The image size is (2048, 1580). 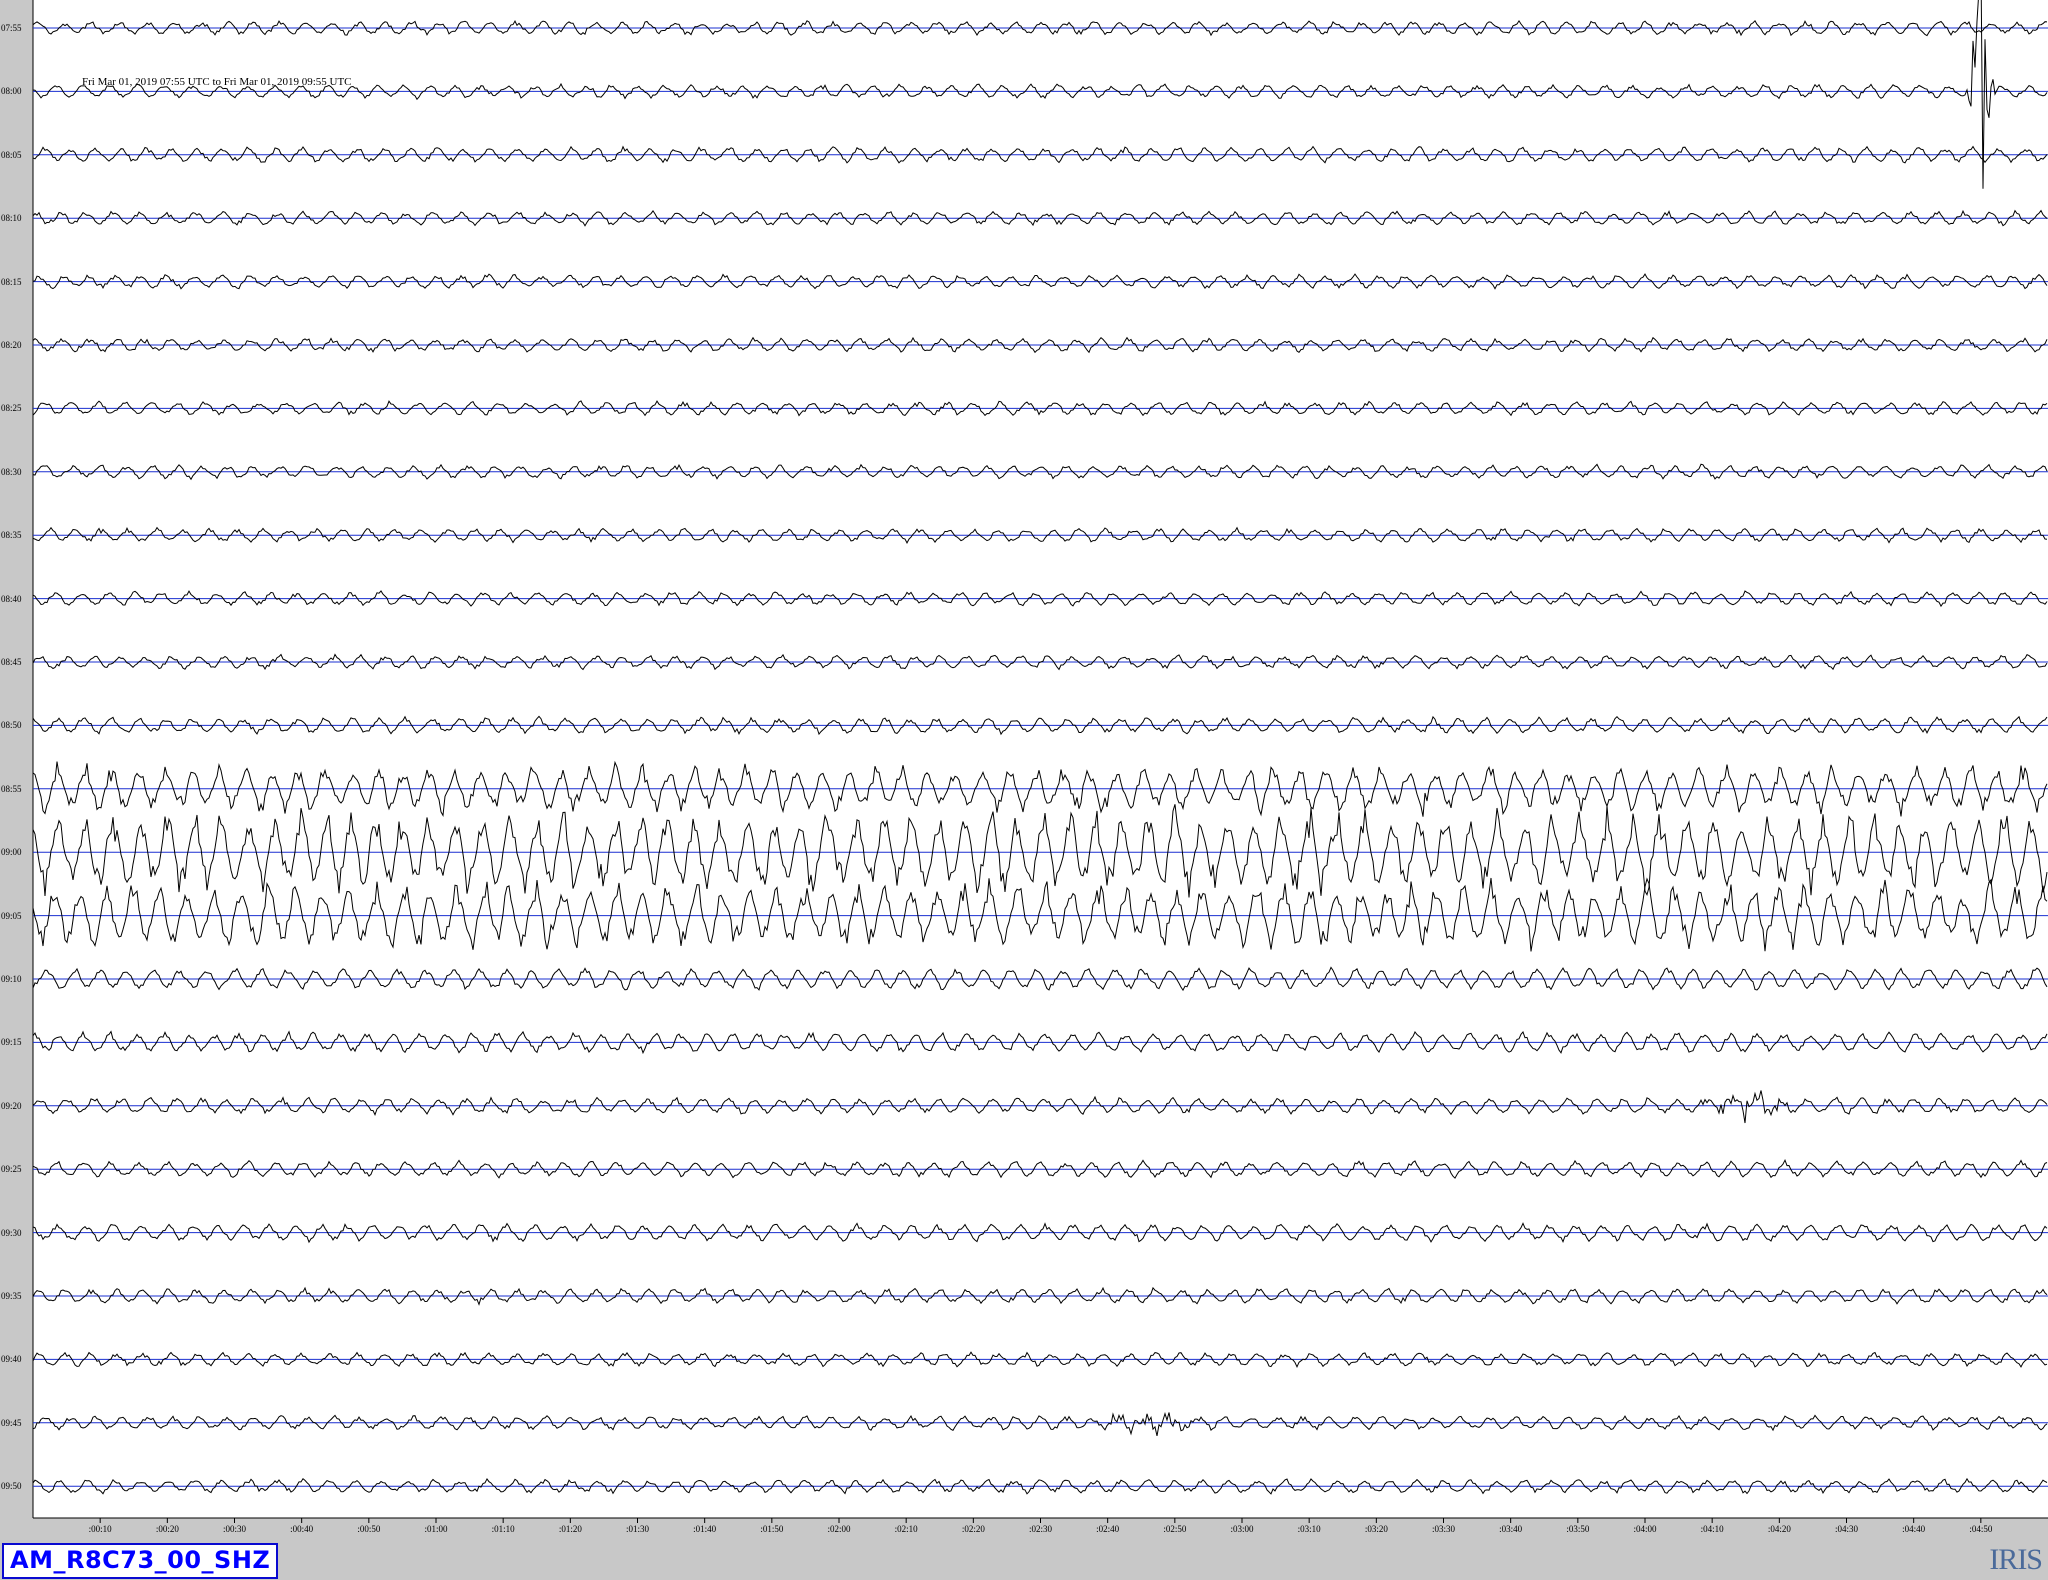 What do you see at coordinates (11, 1232) in the screenshot?
I see `row-label-09:30: 09:30` at bounding box center [11, 1232].